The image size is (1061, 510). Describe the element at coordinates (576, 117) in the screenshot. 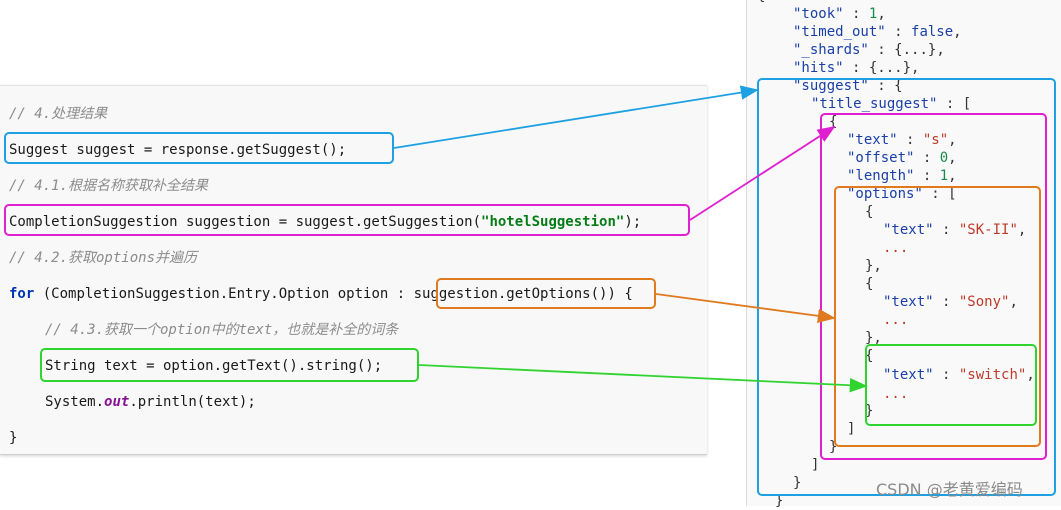

I see `suggest-arrow` at that location.